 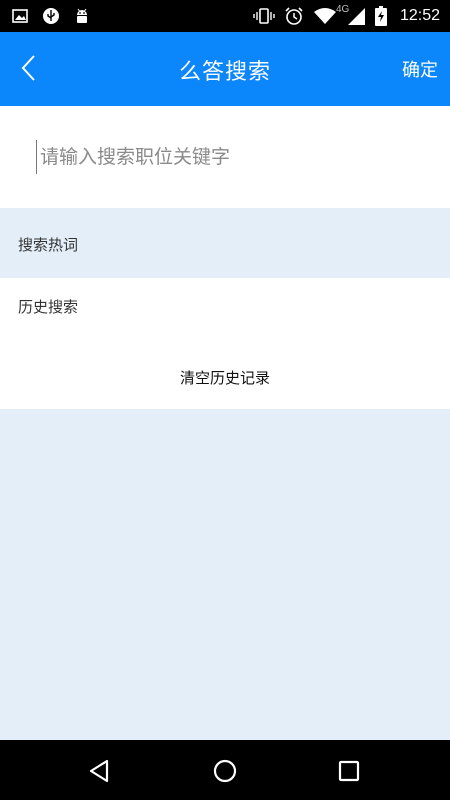 What do you see at coordinates (224, 72) in the screenshot?
I see `page-title: 么答搜索` at bounding box center [224, 72].